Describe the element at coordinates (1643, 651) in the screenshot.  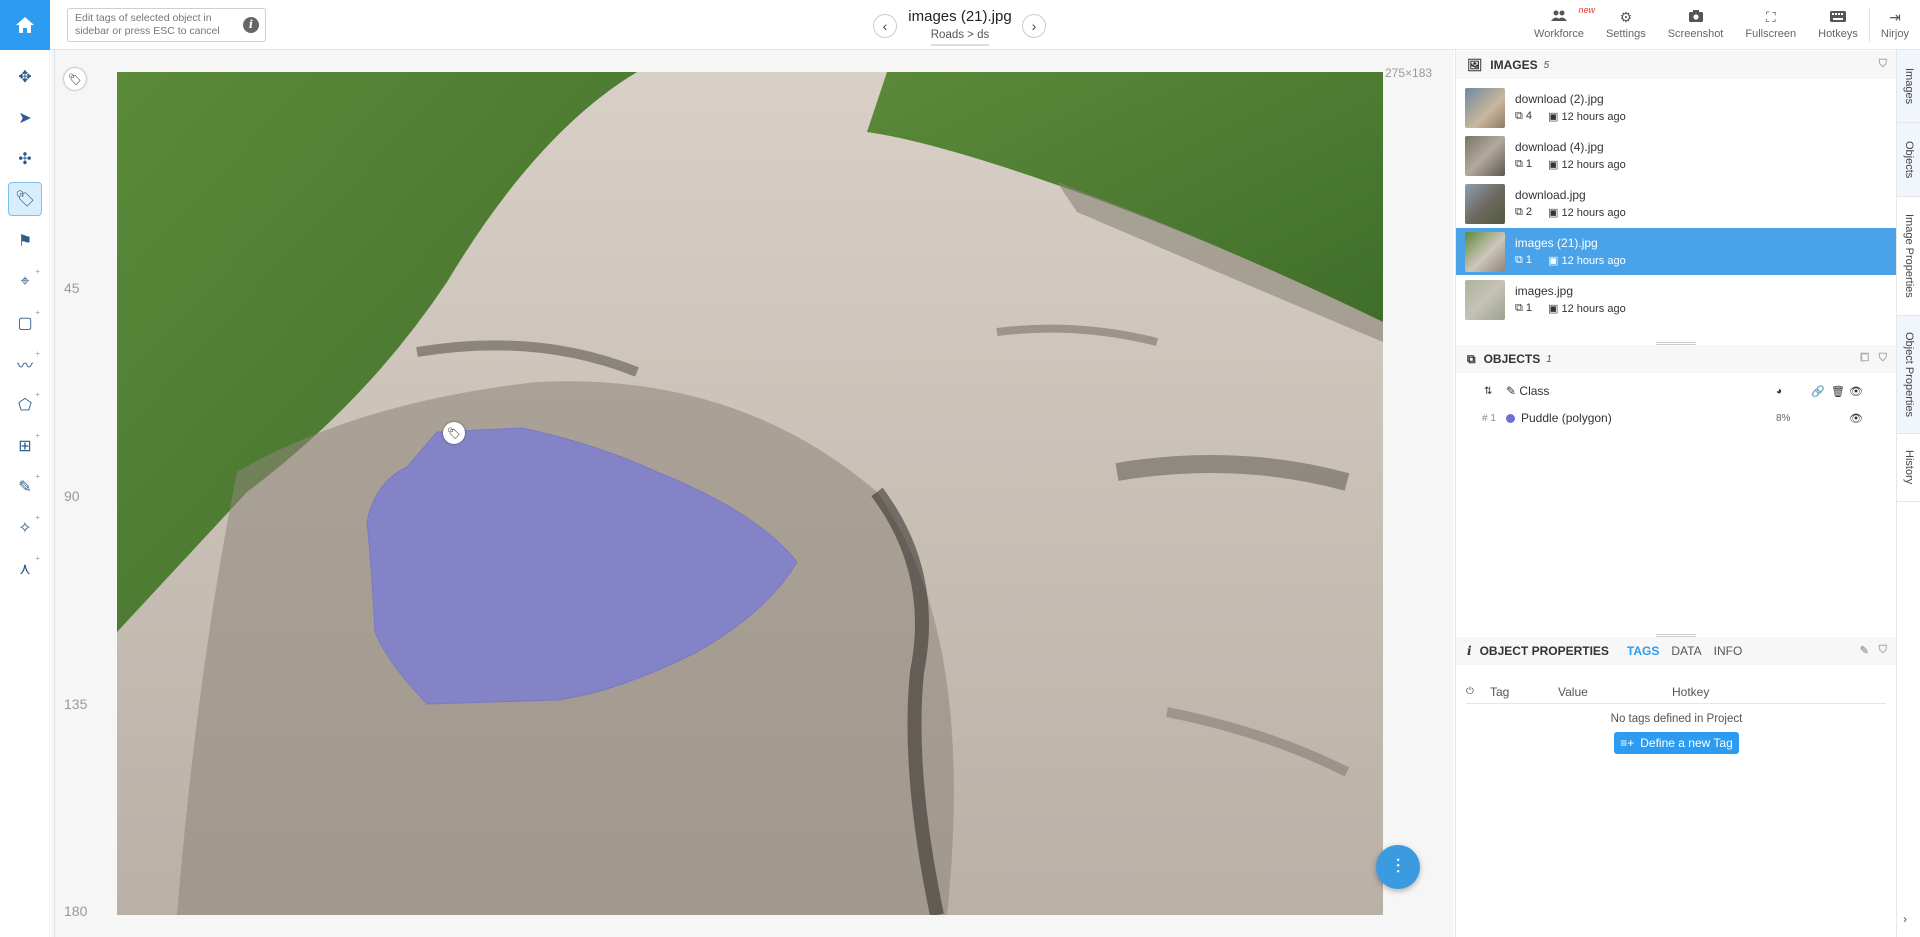
I see `tab-tags: TAGS` at that location.